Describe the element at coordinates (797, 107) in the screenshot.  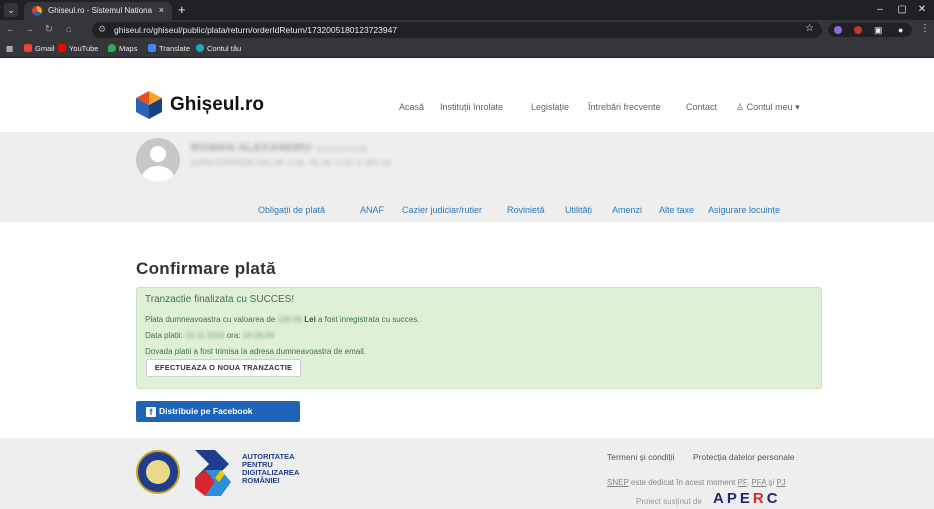
I see `caret-down-icon: ▾` at that location.